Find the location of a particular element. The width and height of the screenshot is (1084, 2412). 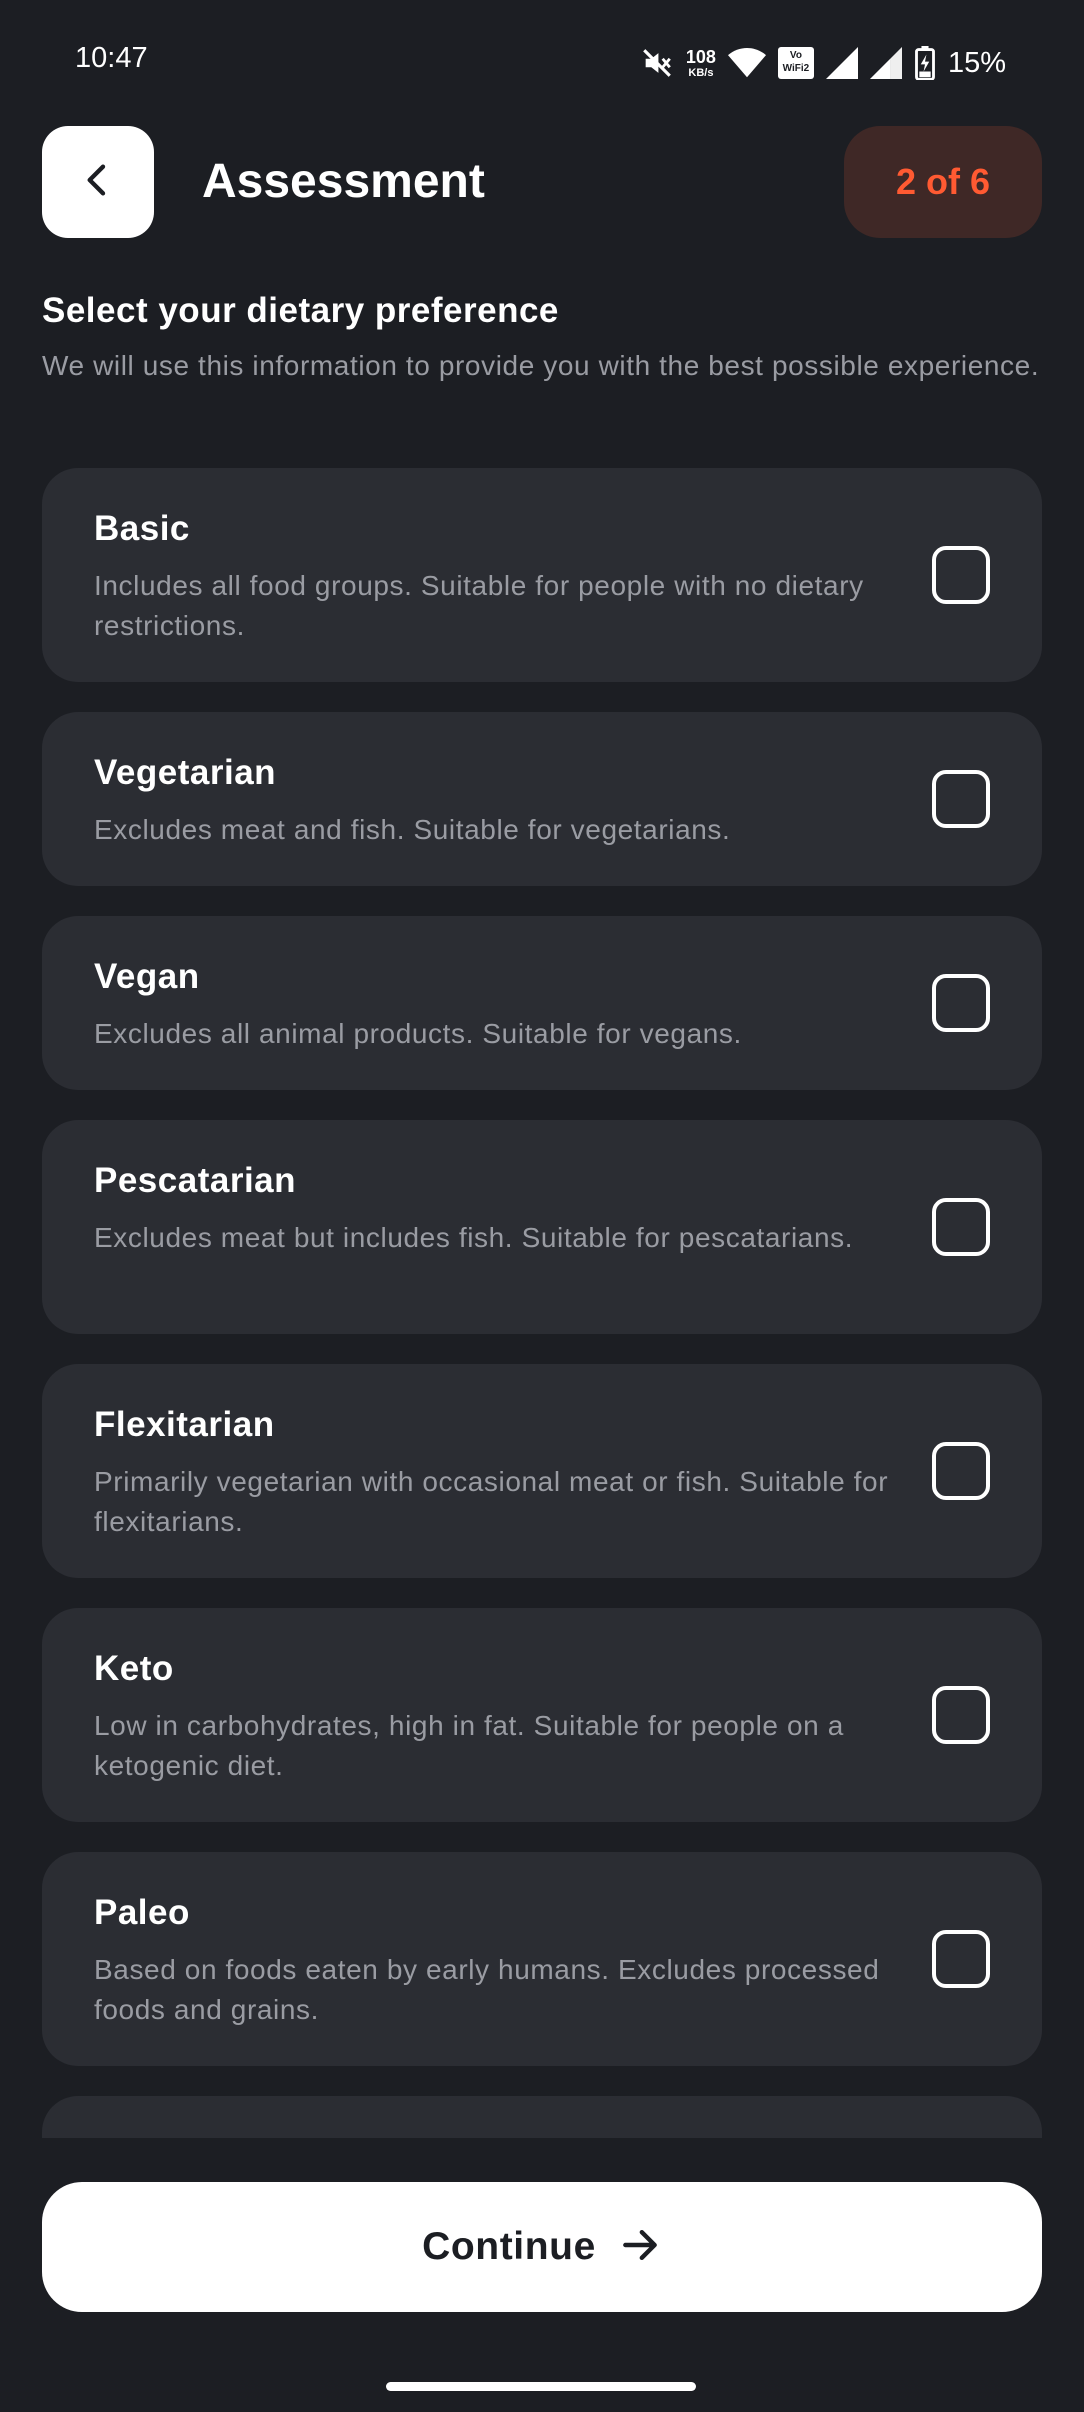

arrow-right-icon is located at coordinates (640, 2247).